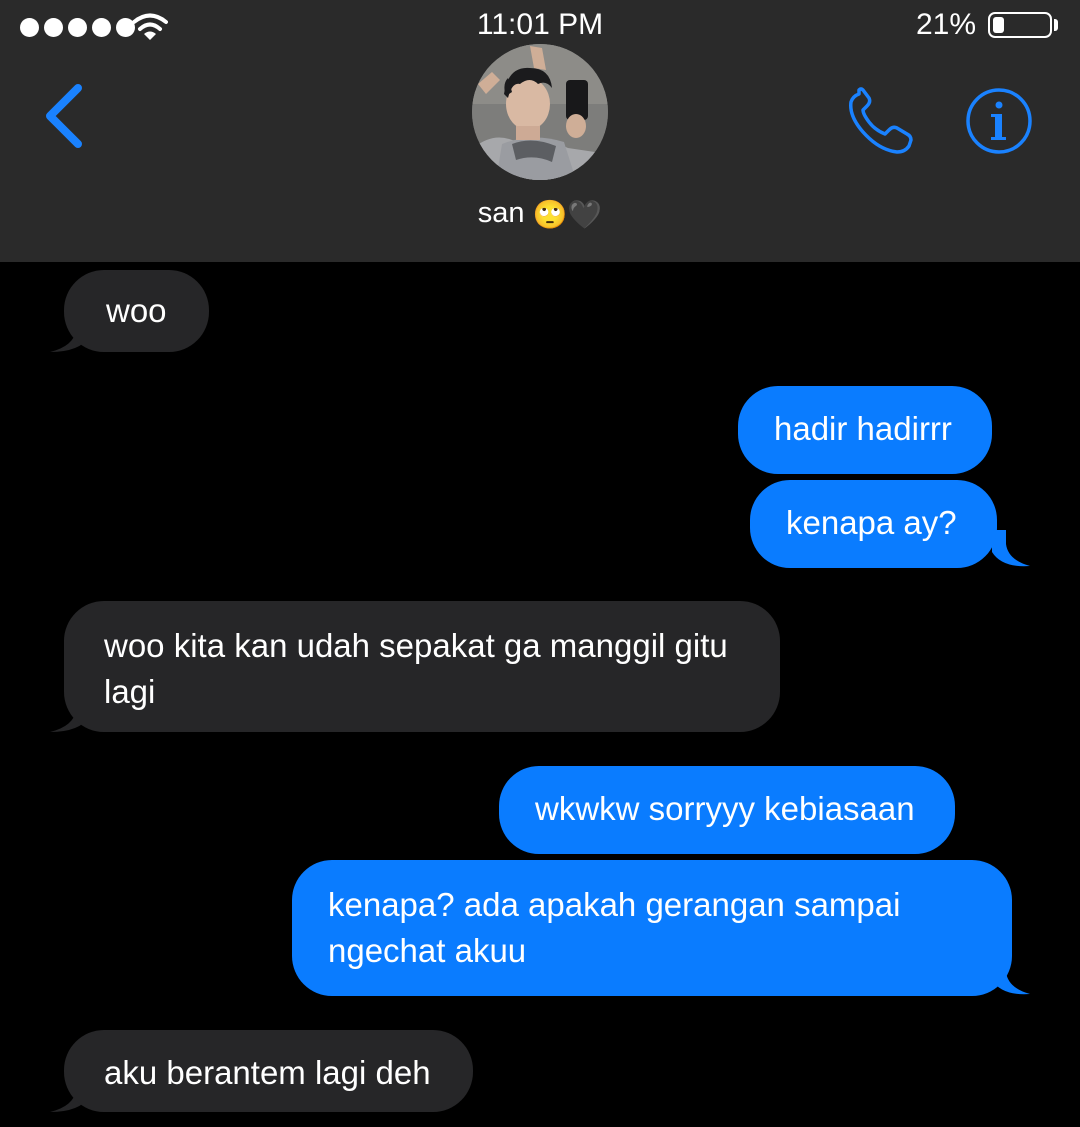 This screenshot has height=1127, width=1080. I want to click on message-bubble-outgoing: hadir hadirrr, so click(865, 430).